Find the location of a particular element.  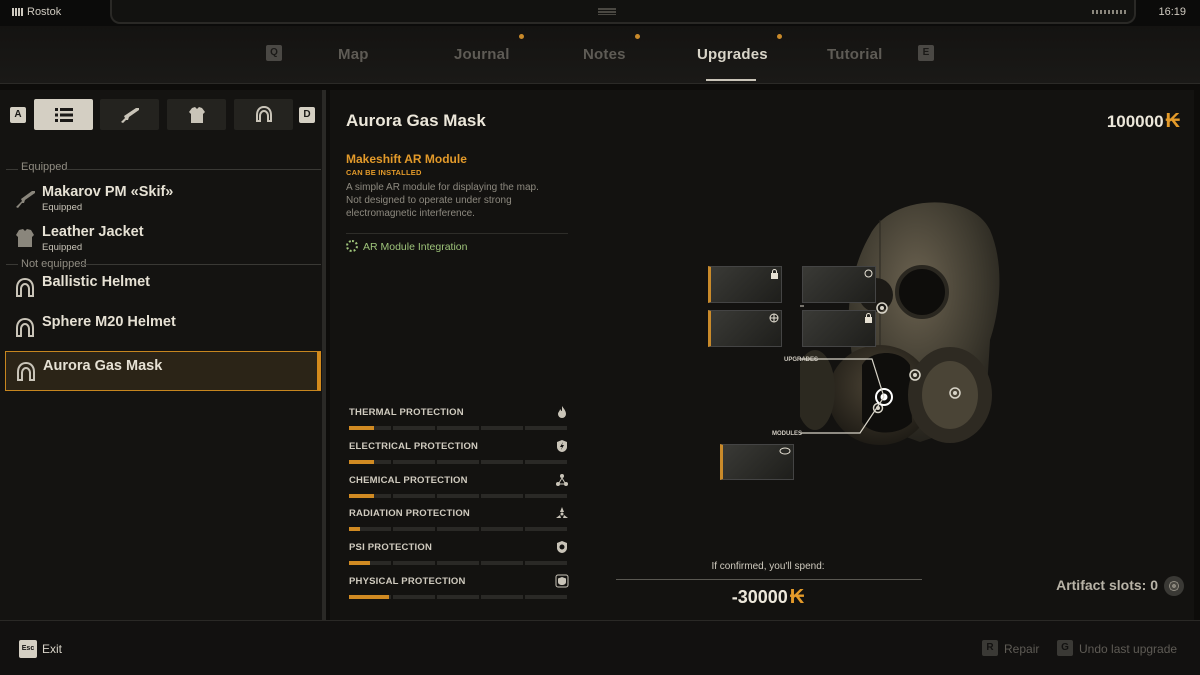

filter-helmets-button is located at coordinates (263, 114).